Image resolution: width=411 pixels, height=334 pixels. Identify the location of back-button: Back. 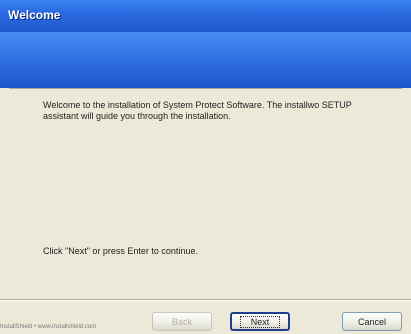
(182, 321).